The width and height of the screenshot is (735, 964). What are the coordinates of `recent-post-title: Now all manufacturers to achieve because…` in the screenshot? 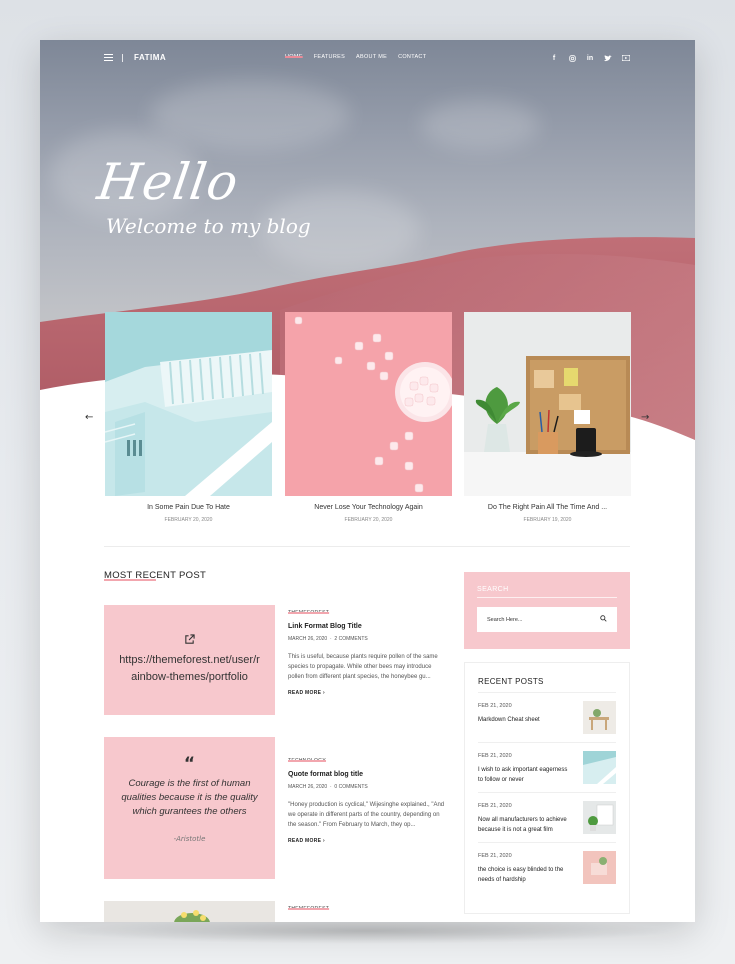 It's located at (523, 825).